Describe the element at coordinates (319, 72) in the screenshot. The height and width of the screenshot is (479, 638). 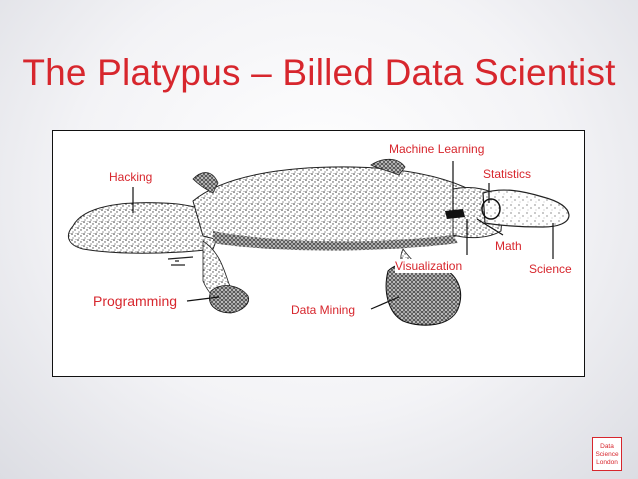
I see `slide-title: The Platypus – Billed Data Scientist` at that location.